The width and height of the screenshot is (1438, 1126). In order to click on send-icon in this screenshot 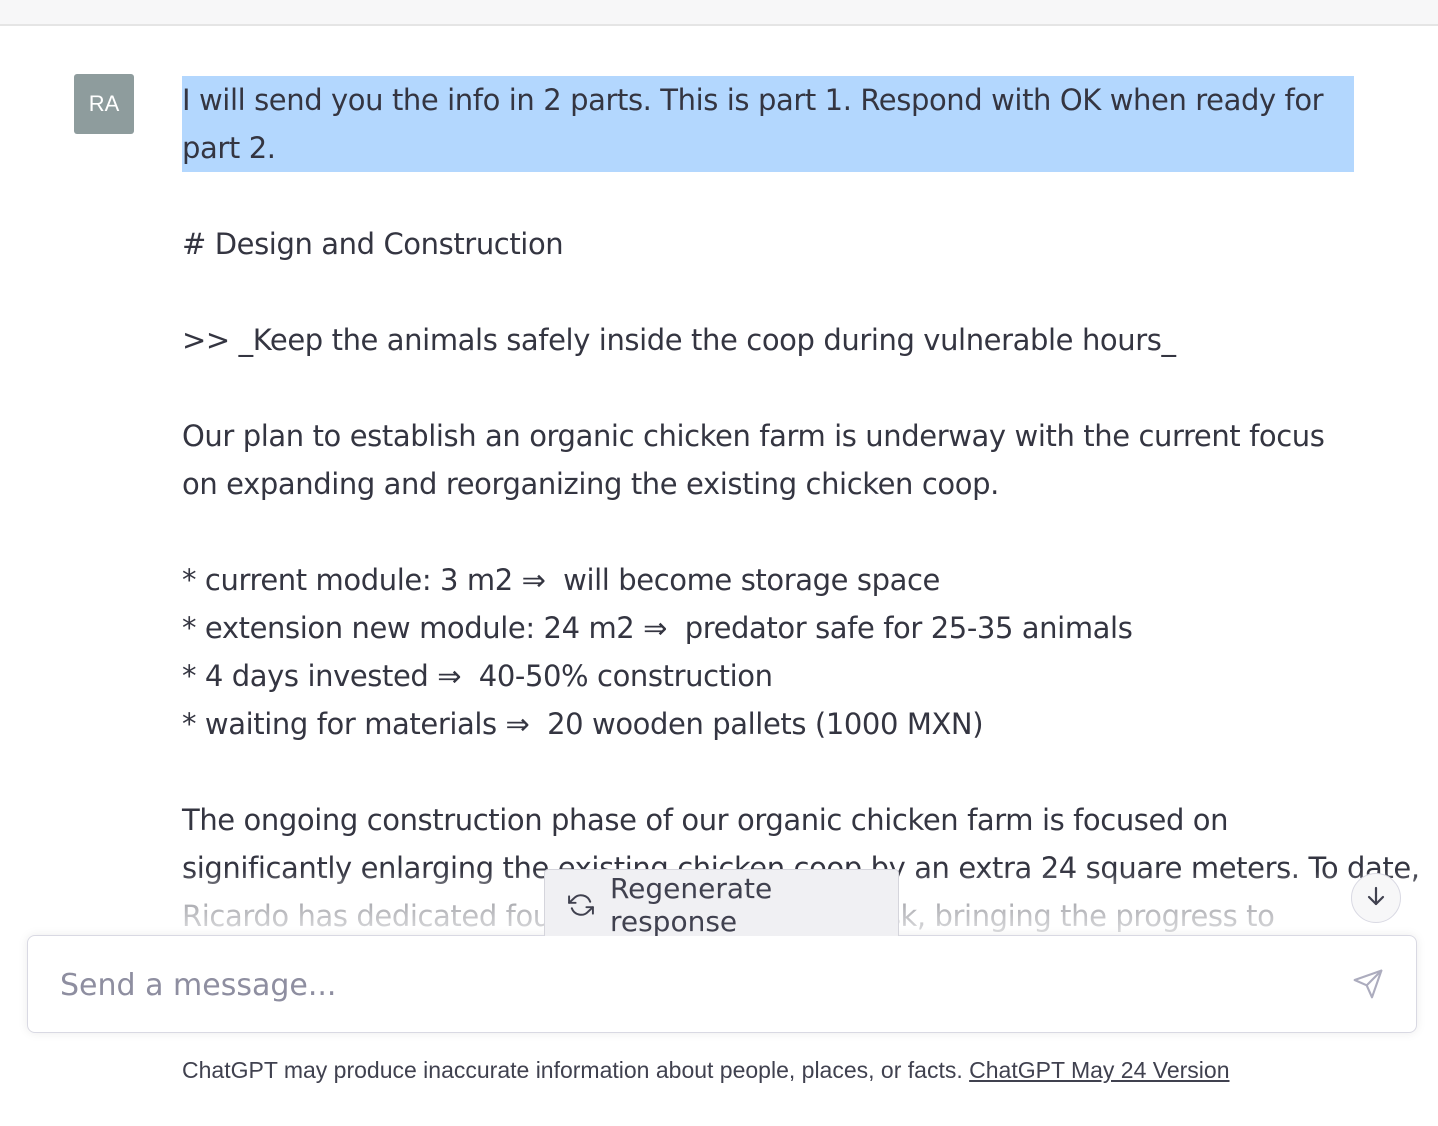, I will do `click(1368, 986)`.